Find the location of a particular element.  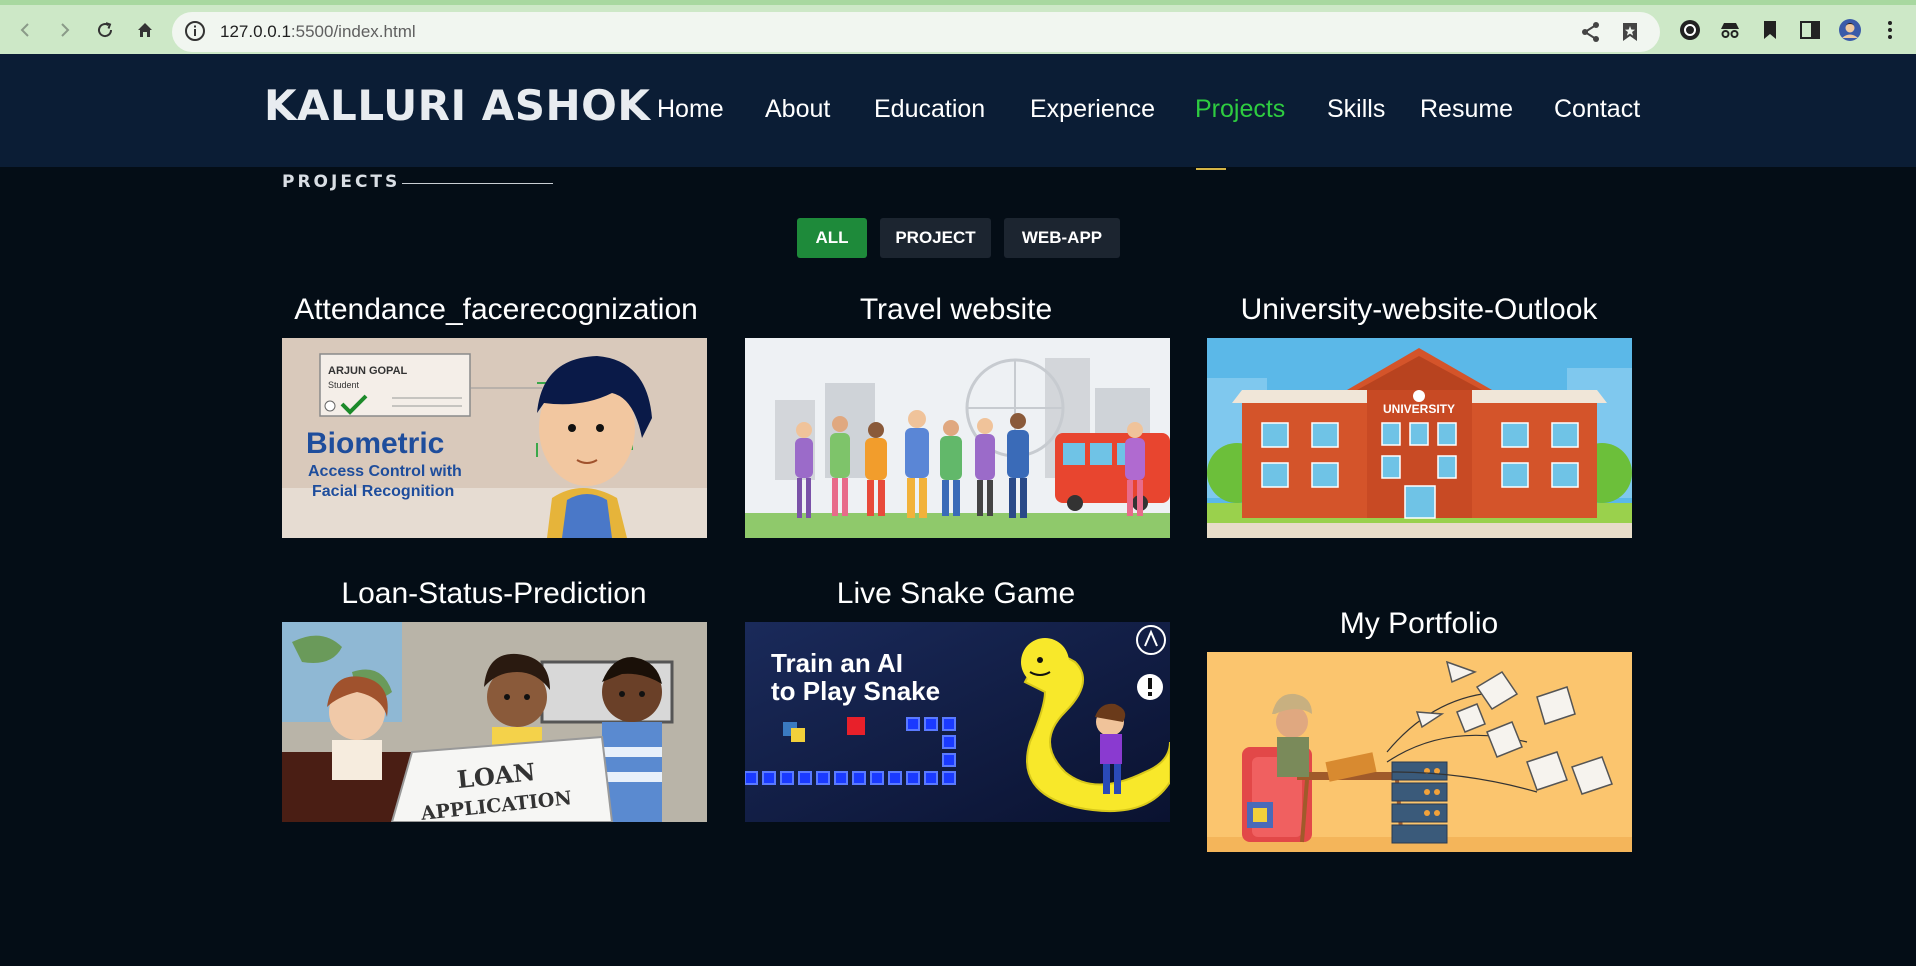

nav-contact: Contact is located at coordinates (1597, 109).